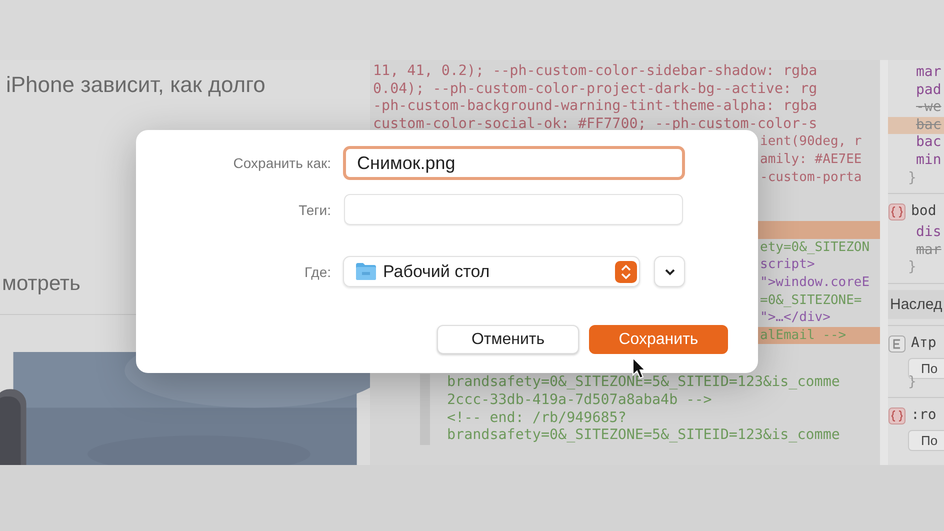  What do you see at coordinates (811, 142) in the screenshot?
I see `code-line: ient(90deg, r` at bounding box center [811, 142].